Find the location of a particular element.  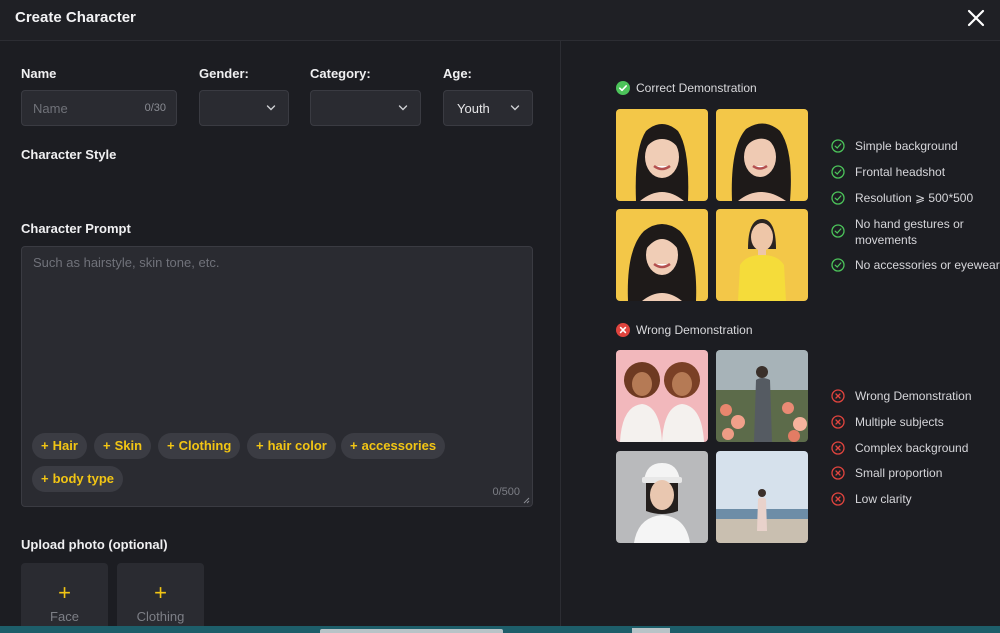

gender-select is located at coordinates (244, 108).